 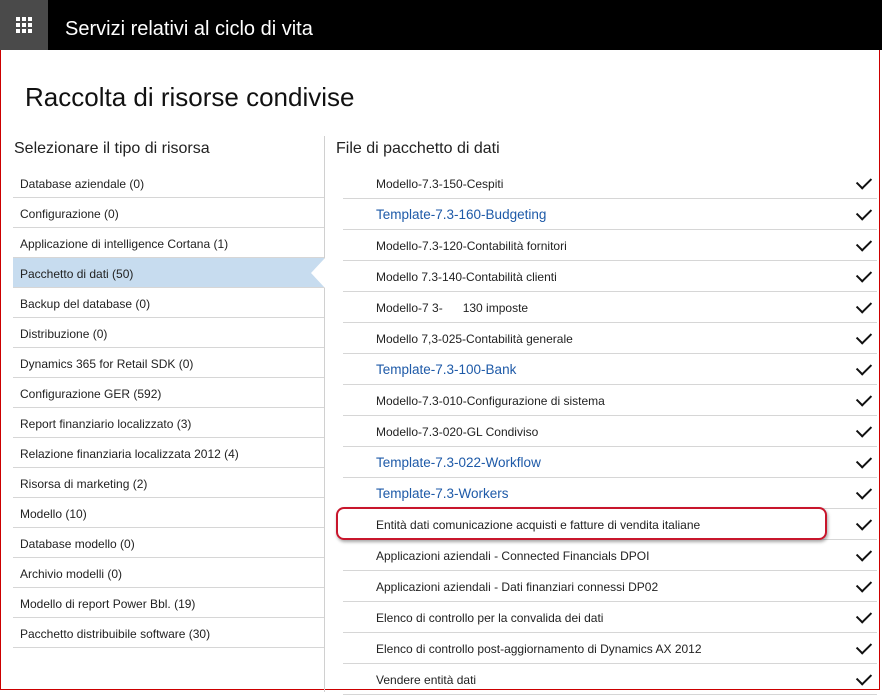 I want to click on file-name: Modello-7.3-120-Contabilità fornitori, so click(x=471, y=246).